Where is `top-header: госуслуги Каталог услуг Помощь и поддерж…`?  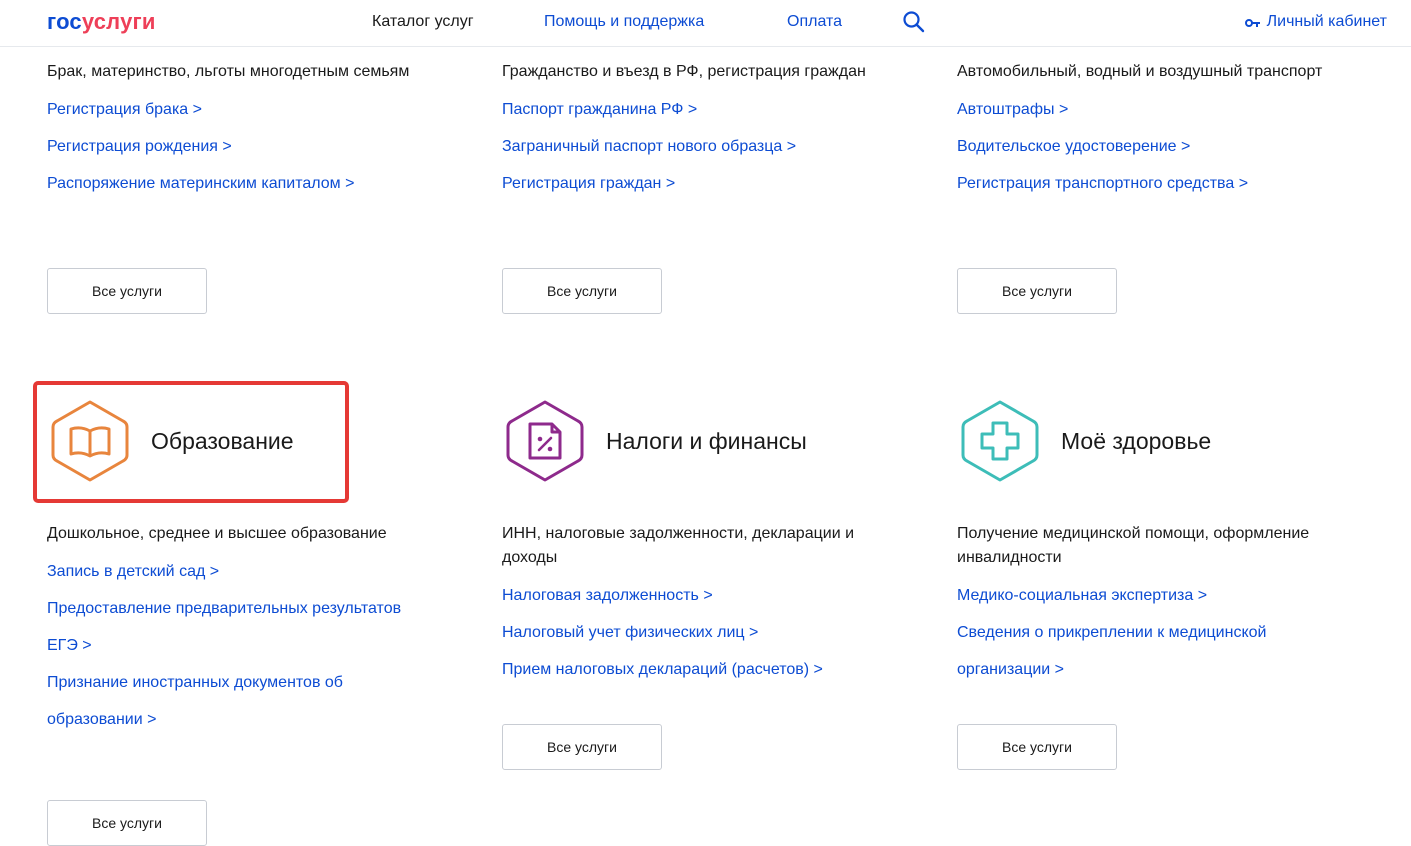 top-header: госуслуги Каталог услуг Помощь и поддерж… is located at coordinates (705, 23).